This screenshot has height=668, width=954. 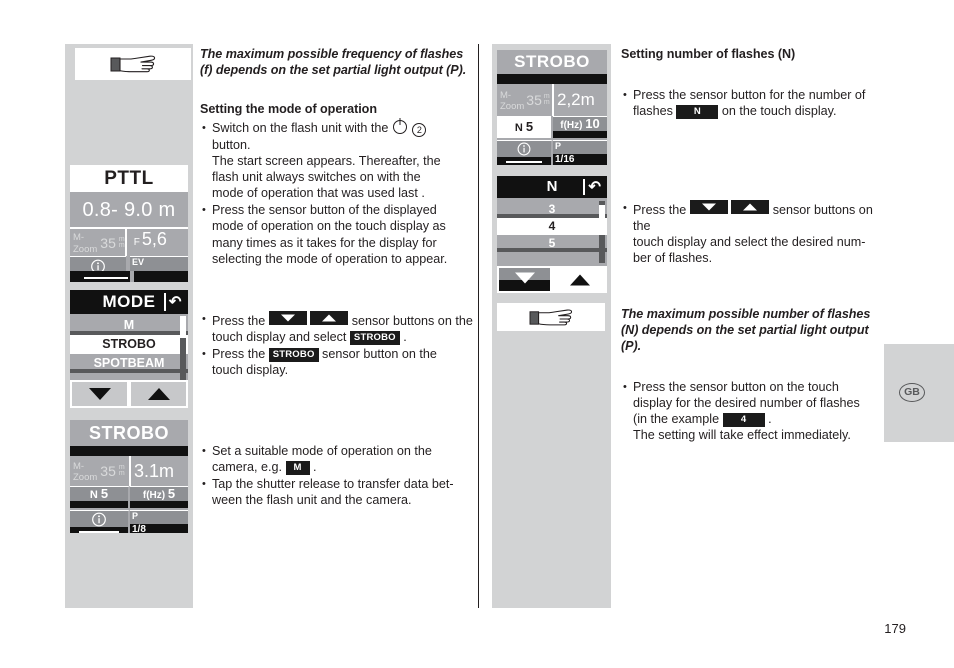 I want to click on lcd-strobo-right-p-value: 1/16, so click(x=565, y=159).